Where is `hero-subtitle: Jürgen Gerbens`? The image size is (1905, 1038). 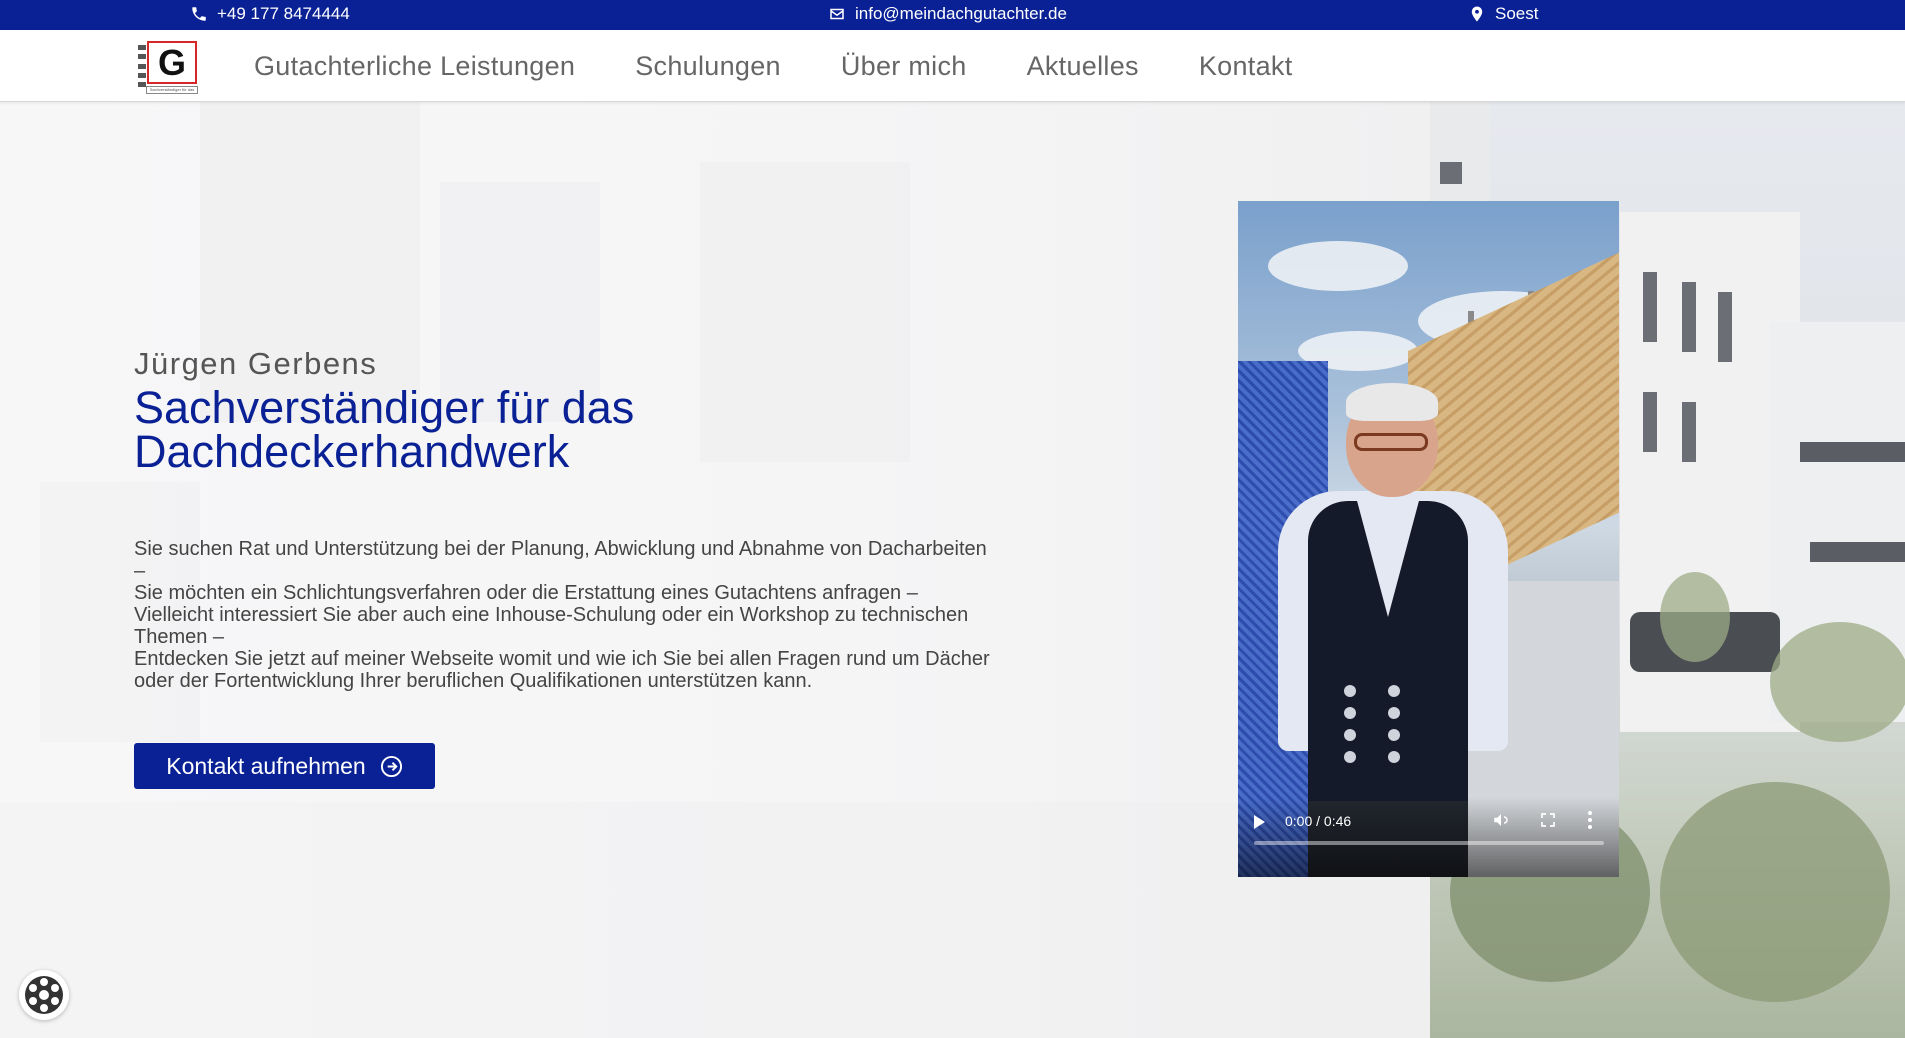 hero-subtitle: Jürgen Gerbens is located at coordinates (256, 363).